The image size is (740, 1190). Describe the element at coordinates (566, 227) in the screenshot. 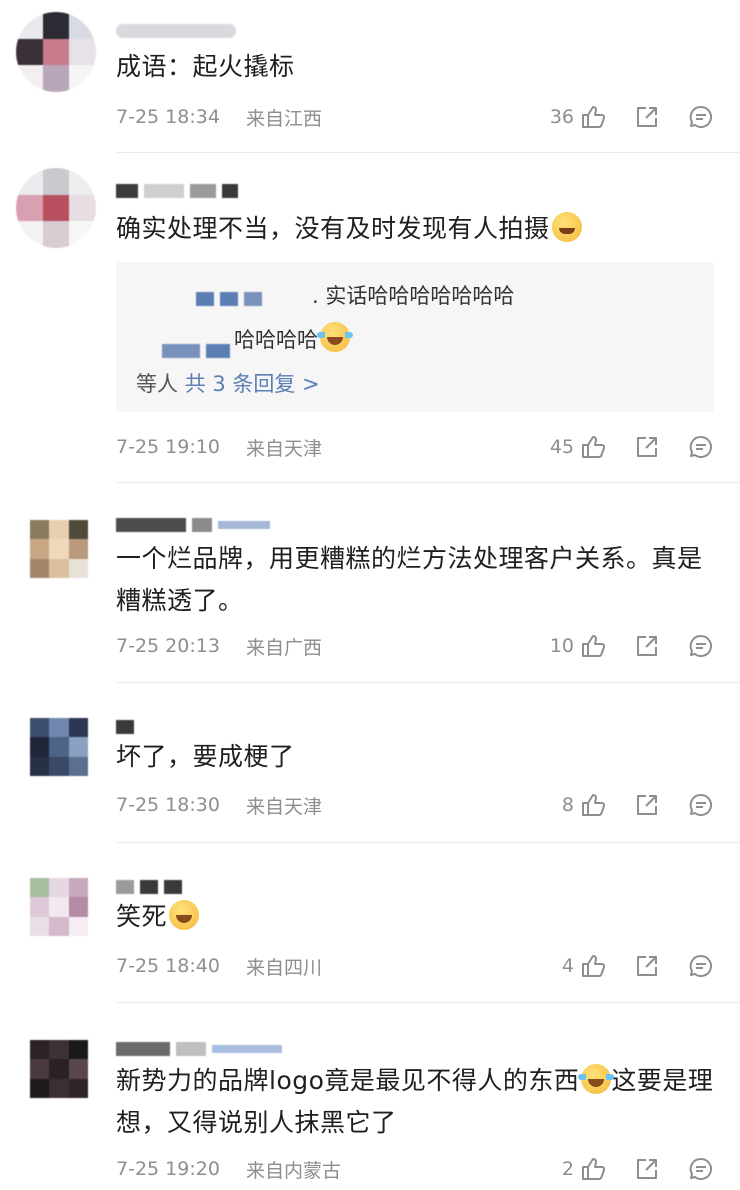

I see `upside-down-face-emoji` at that location.